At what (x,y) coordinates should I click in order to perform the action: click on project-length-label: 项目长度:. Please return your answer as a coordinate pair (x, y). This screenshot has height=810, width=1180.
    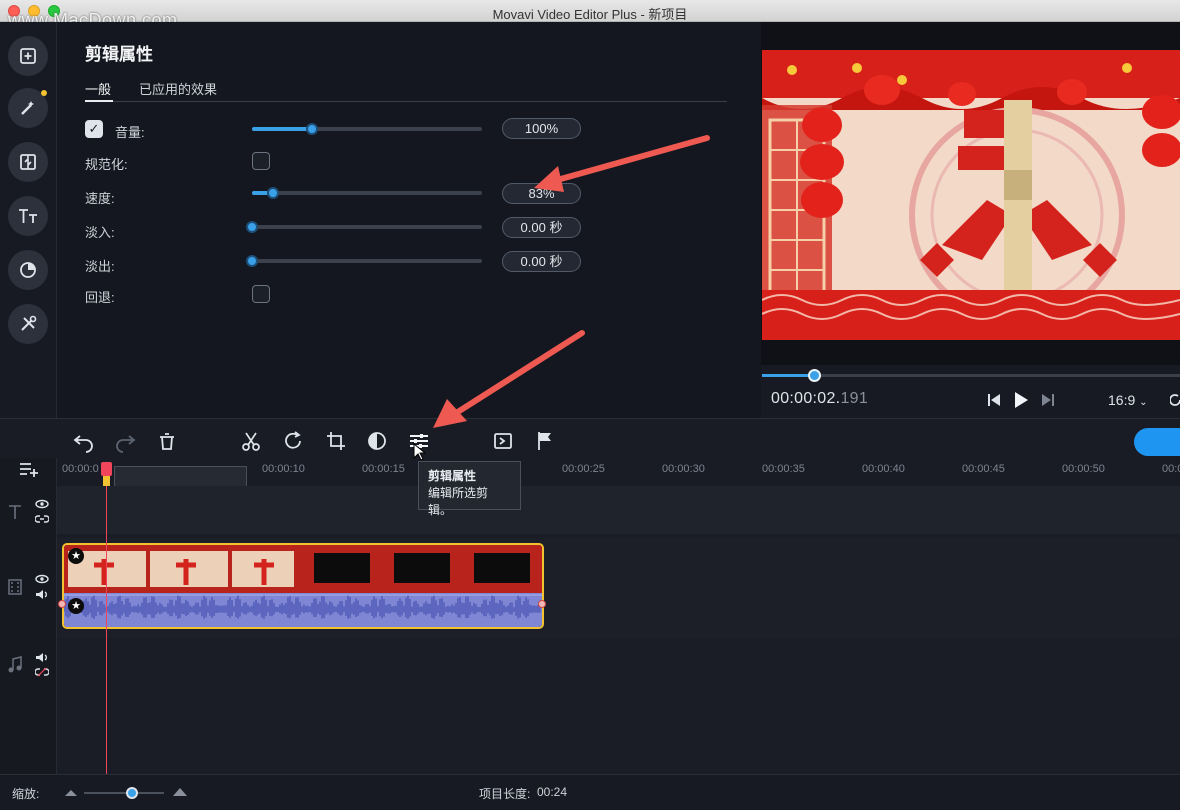
    Looking at the image, I should click on (505, 794).